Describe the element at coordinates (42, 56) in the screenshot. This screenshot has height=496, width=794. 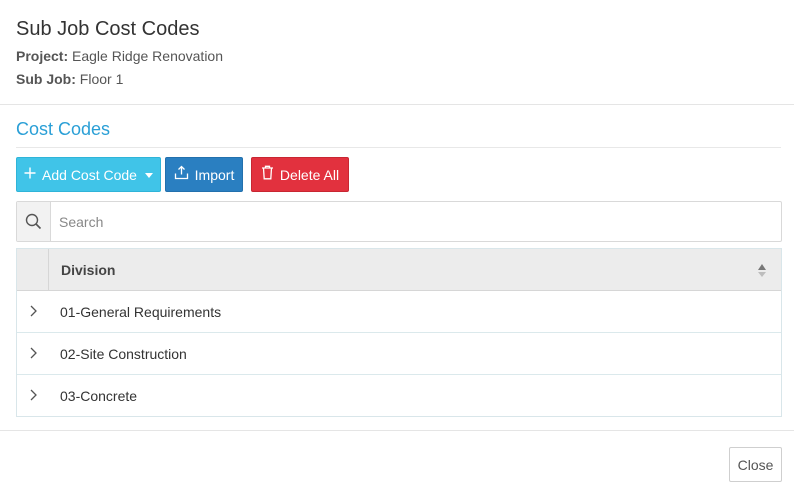
I see `project-label: Project:` at that location.